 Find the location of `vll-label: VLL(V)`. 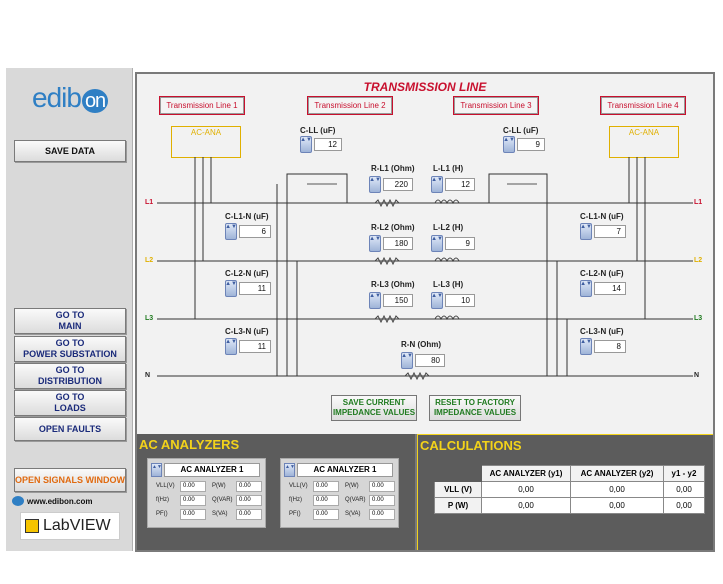

vll-label: VLL(V) is located at coordinates (165, 486).